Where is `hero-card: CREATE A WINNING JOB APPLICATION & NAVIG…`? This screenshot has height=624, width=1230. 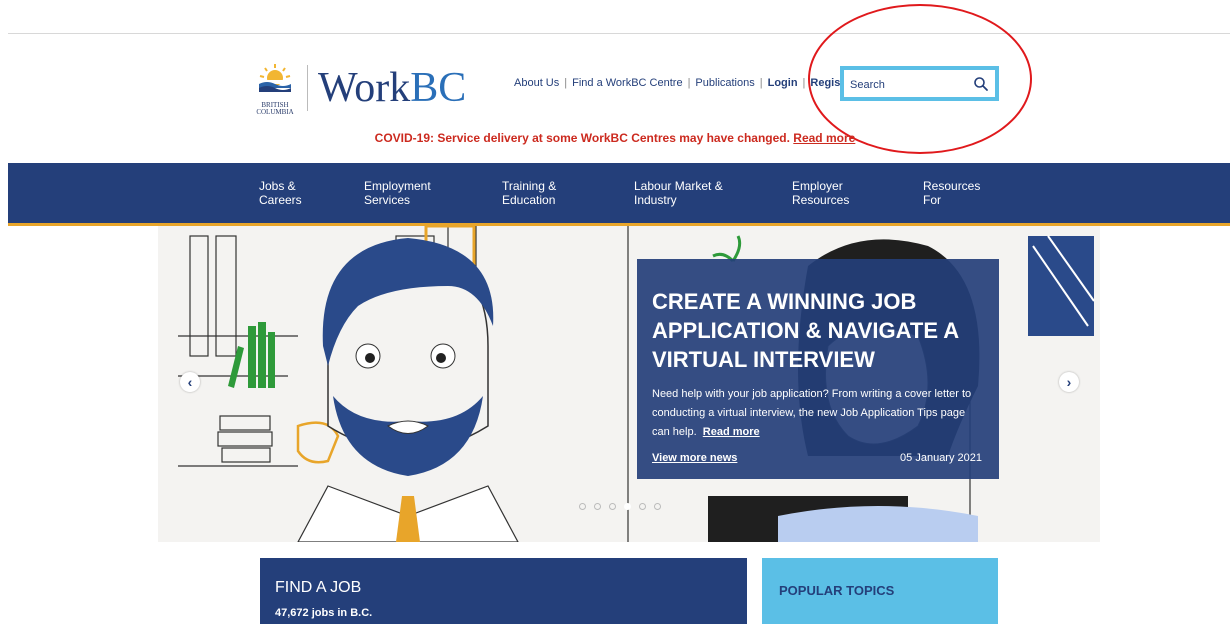
hero-card: CREATE A WINNING JOB APPLICATION & NAVIG… is located at coordinates (818, 369).